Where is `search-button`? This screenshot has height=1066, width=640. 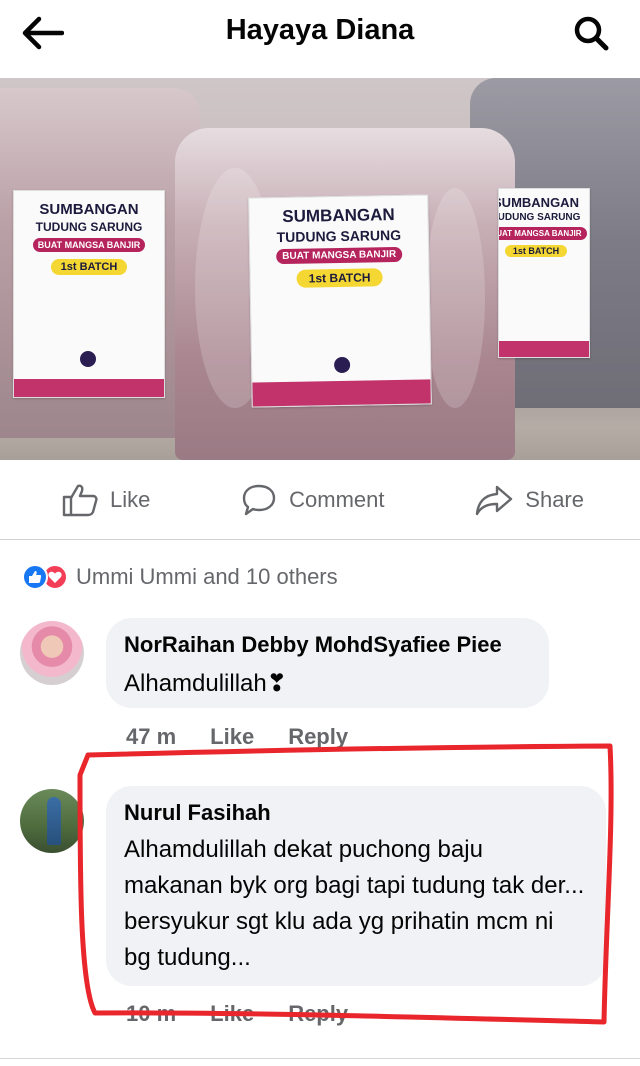
search-button is located at coordinates (591, 33).